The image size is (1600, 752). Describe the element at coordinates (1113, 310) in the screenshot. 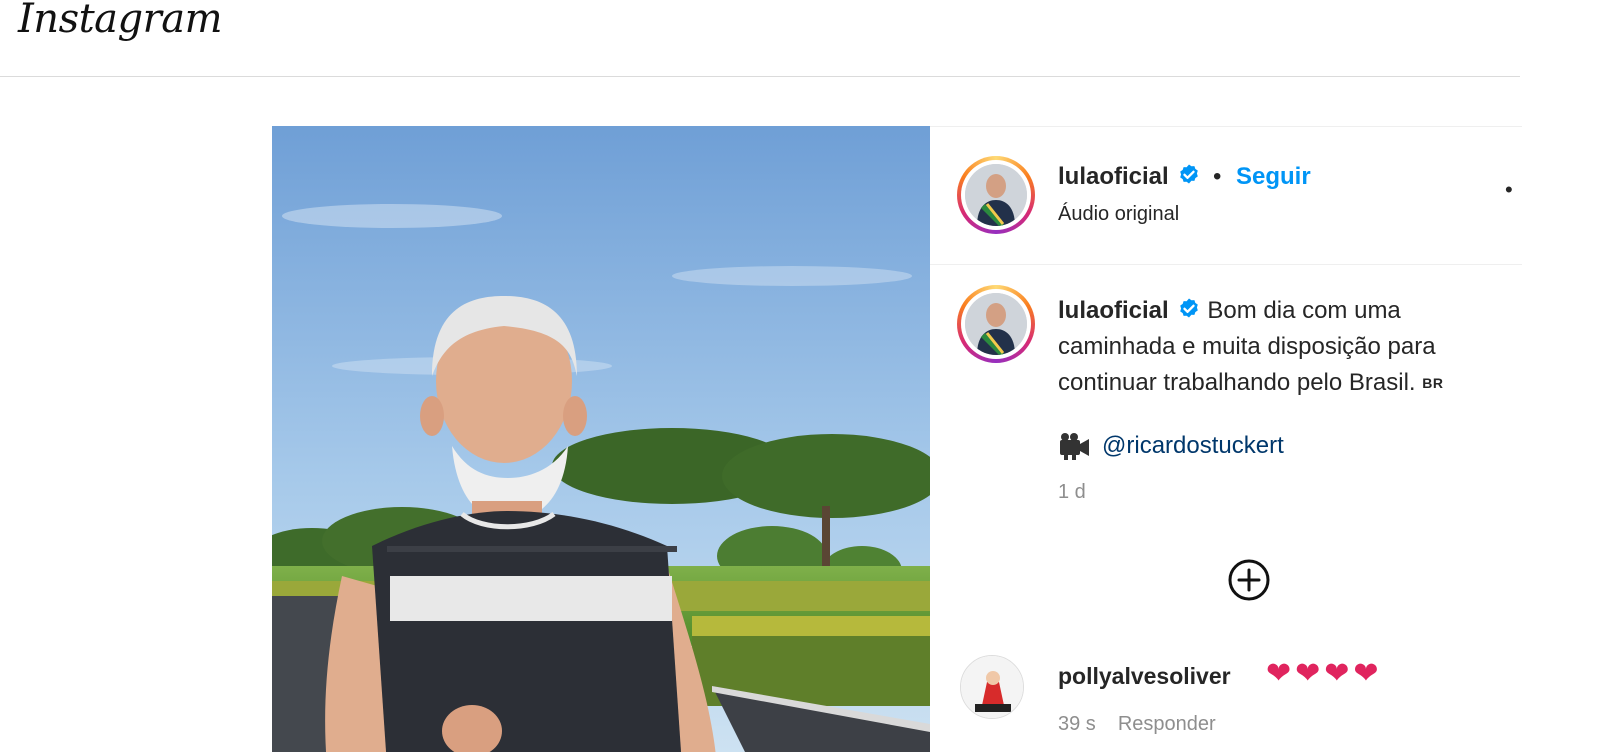

I see `caption-username: lulaoficial` at that location.